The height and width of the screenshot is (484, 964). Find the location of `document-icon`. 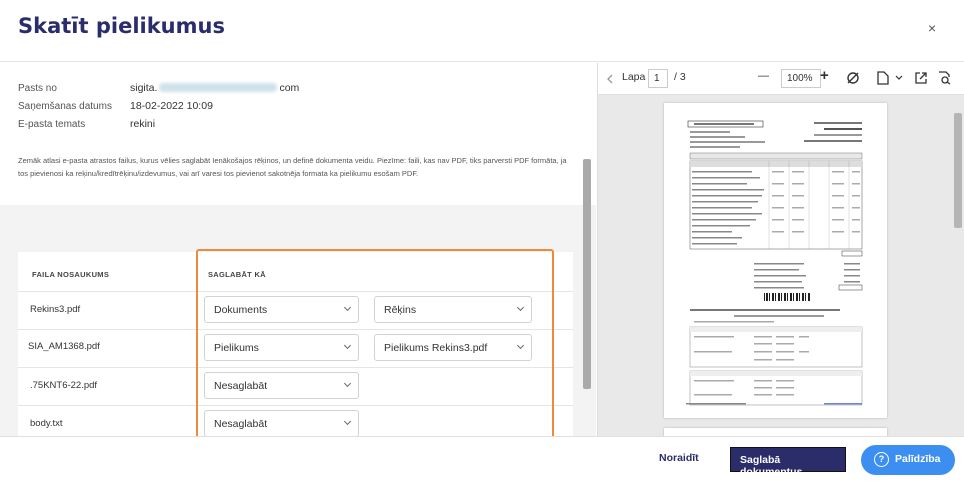

document-icon is located at coordinates (883, 78).